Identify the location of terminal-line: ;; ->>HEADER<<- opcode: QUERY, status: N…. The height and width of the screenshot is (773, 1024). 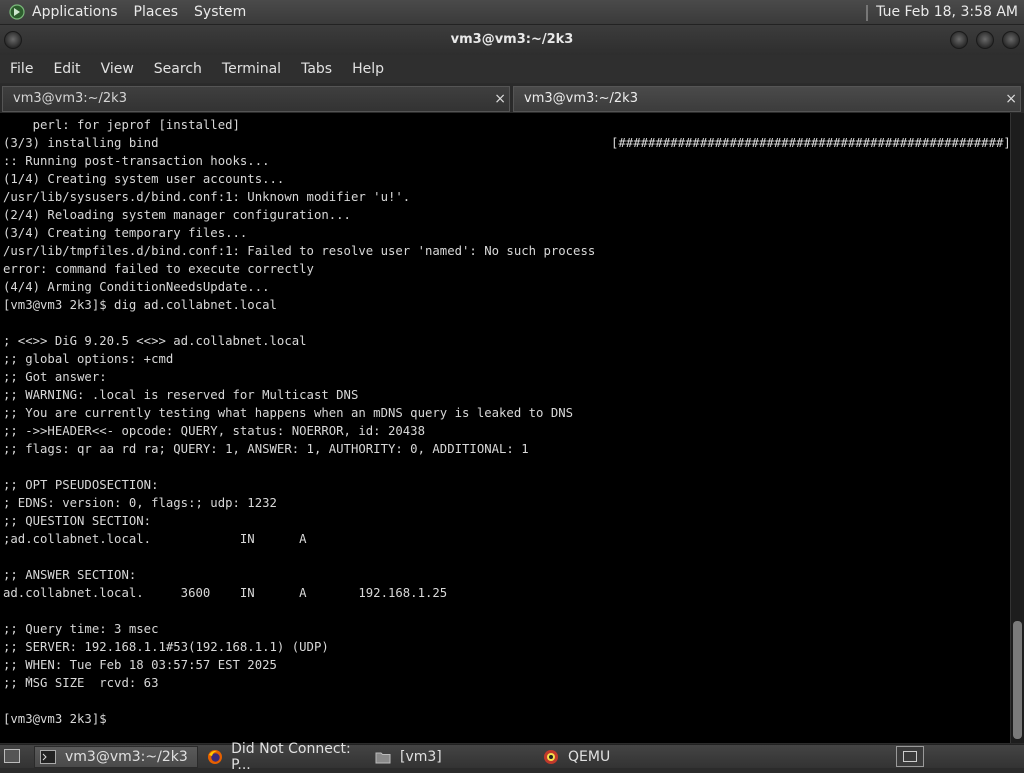
(214, 431).